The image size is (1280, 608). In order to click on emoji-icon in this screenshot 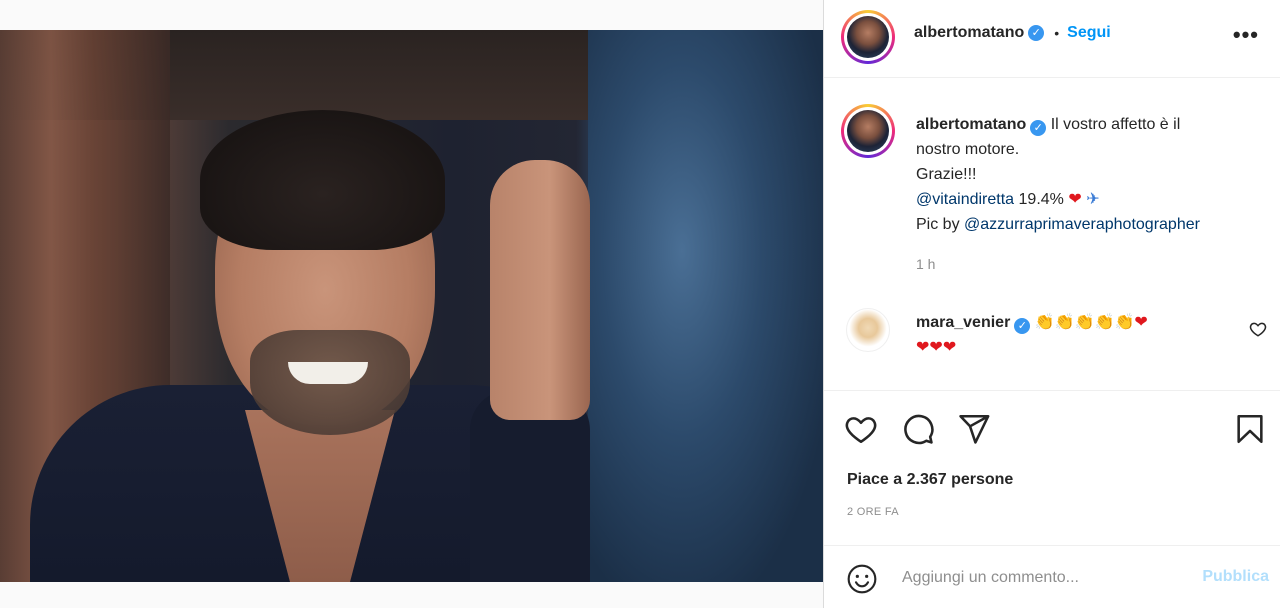, I will do `click(862, 579)`.